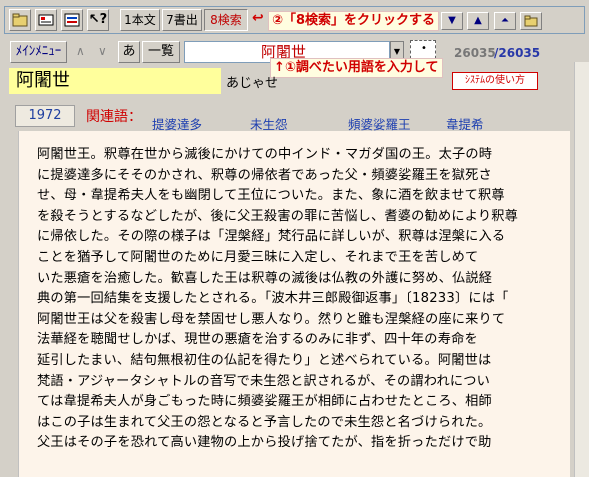 The image size is (589, 477). I want to click on list-button: 一覧, so click(161, 52).